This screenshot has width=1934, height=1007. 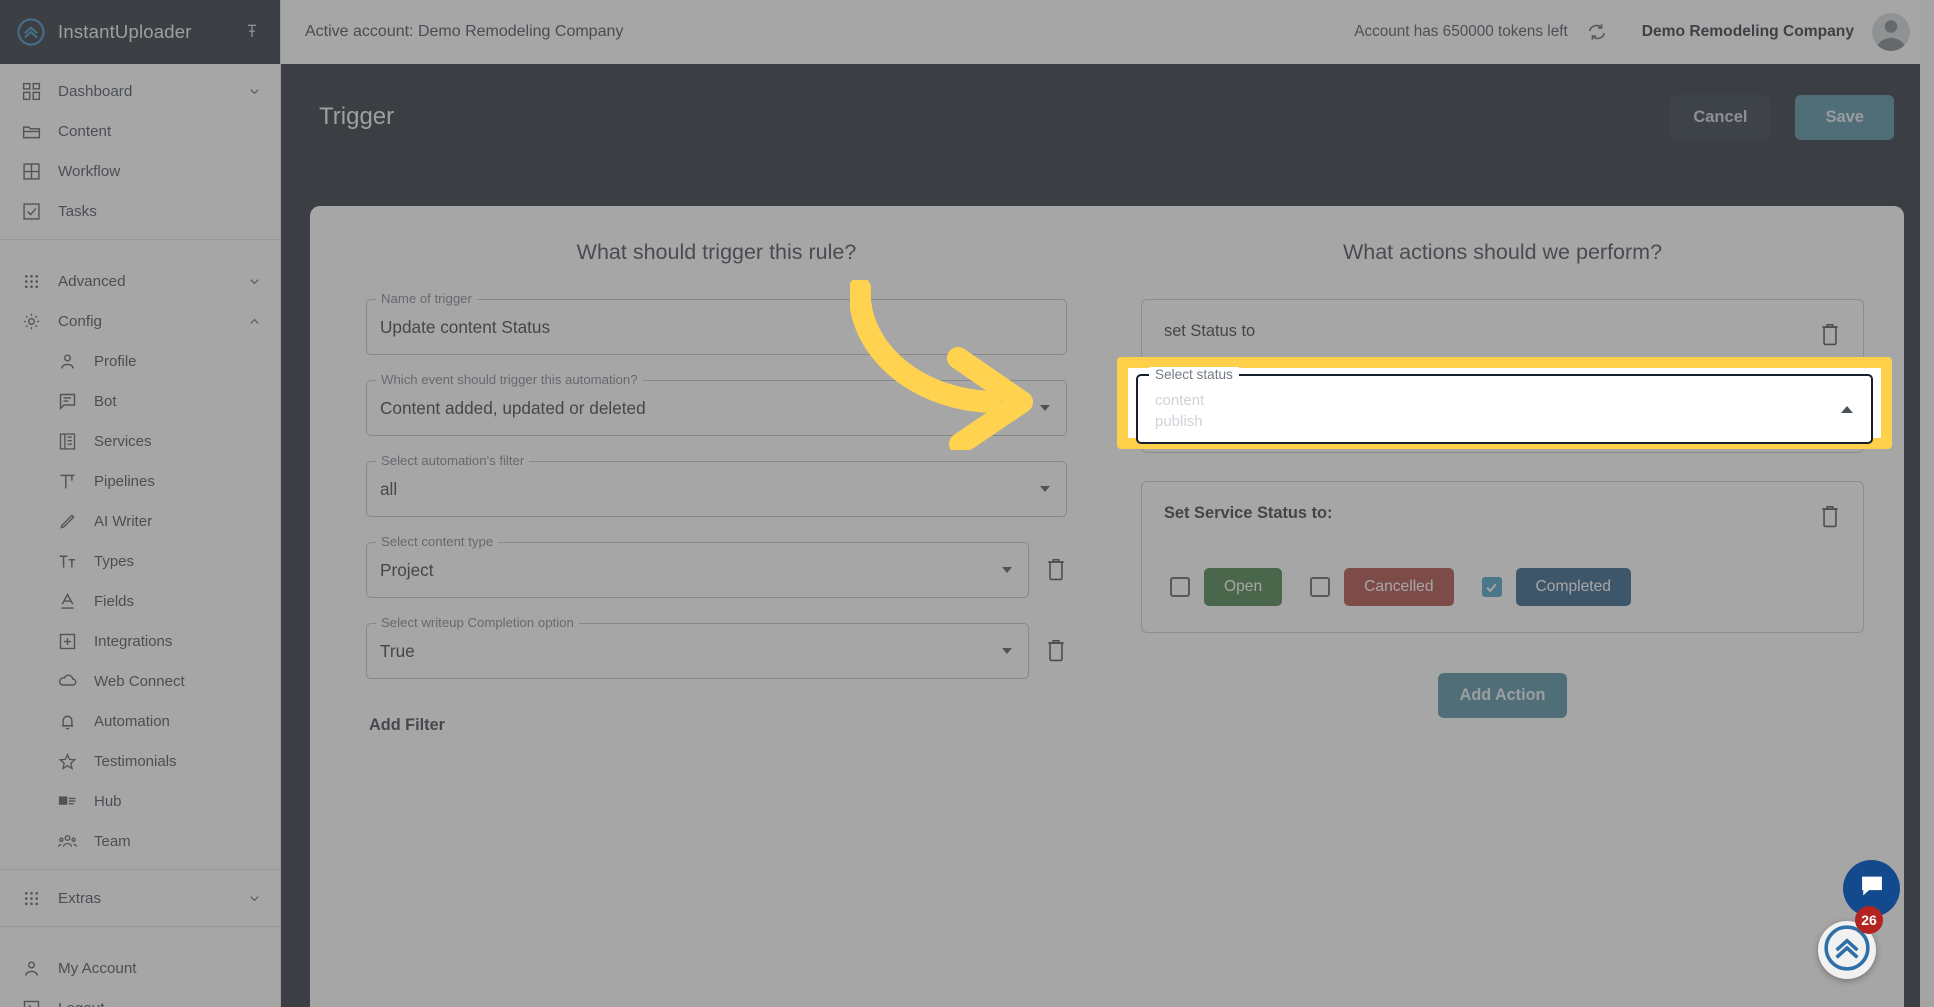 I want to click on apps-grid-icon, so click(x=31, y=281).